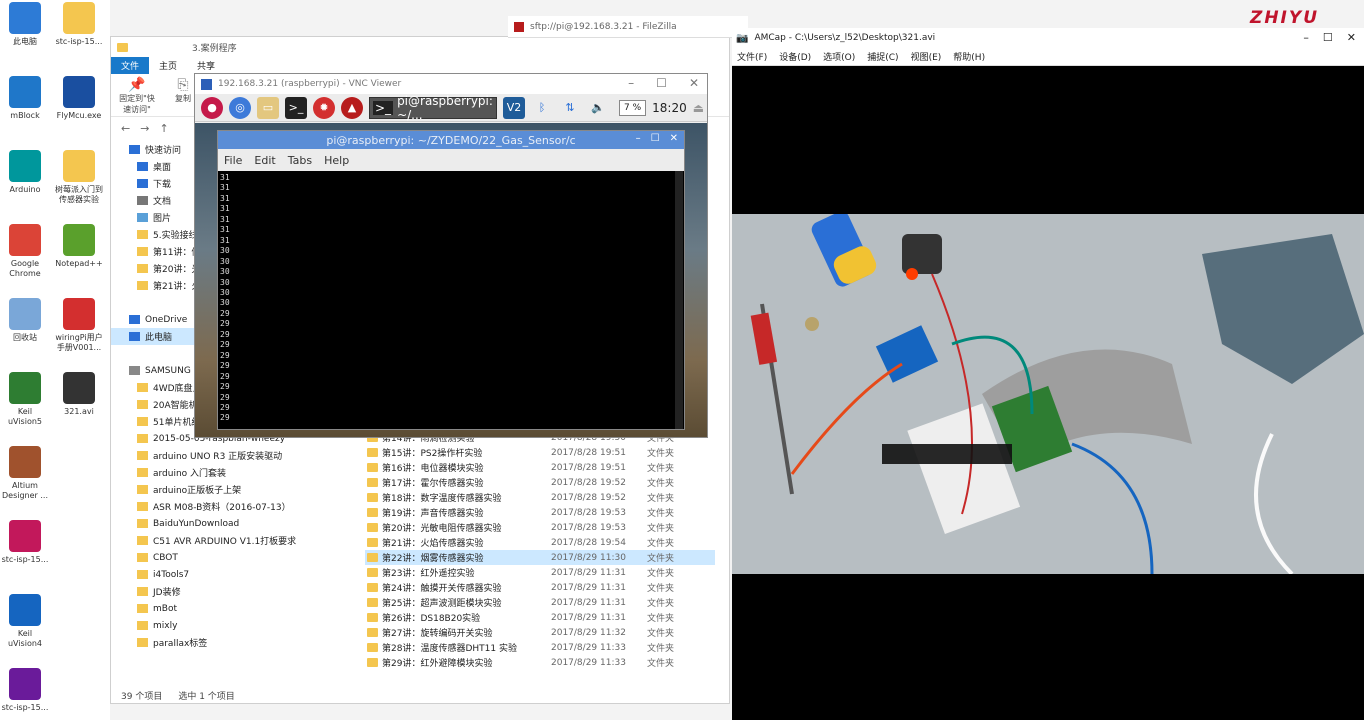 This screenshot has width=1364, height=720. What do you see at coordinates (540, 527) in the screenshot?
I see `file-row: 第20讲：光敏电阻传感器实验 2017/8/28 19:53 文件夹` at bounding box center [540, 527].